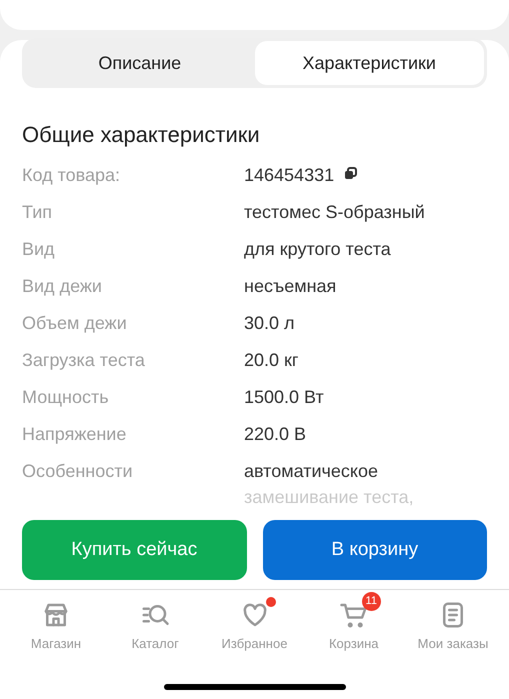 This screenshot has height=699, width=509. I want to click on nav-item: Мои заказы, so click(453, 622).